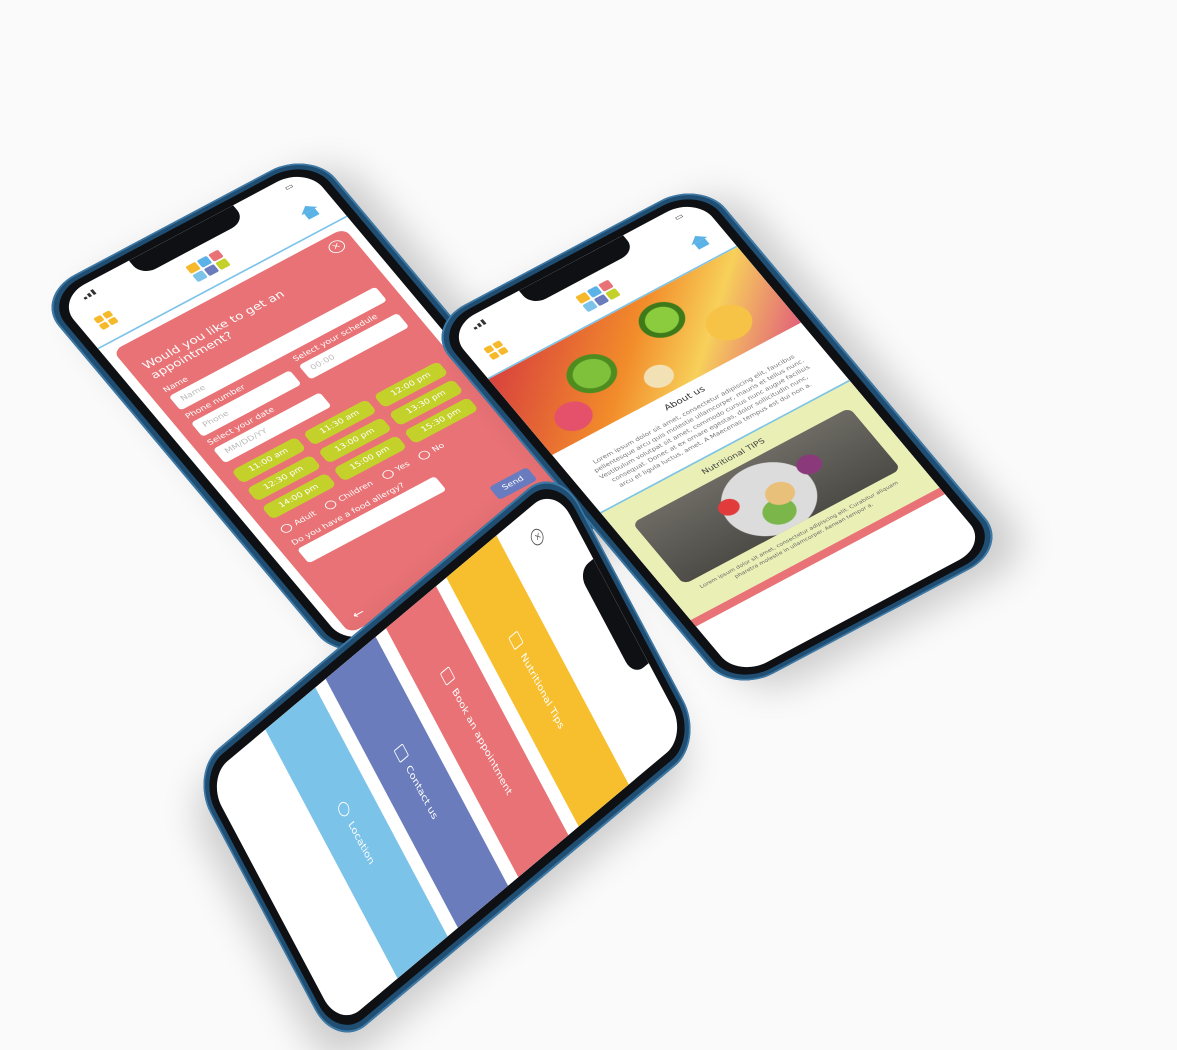  Describe the element at coordinates (447, 675) in the screenshot. I see `calendar-icon` at that location.